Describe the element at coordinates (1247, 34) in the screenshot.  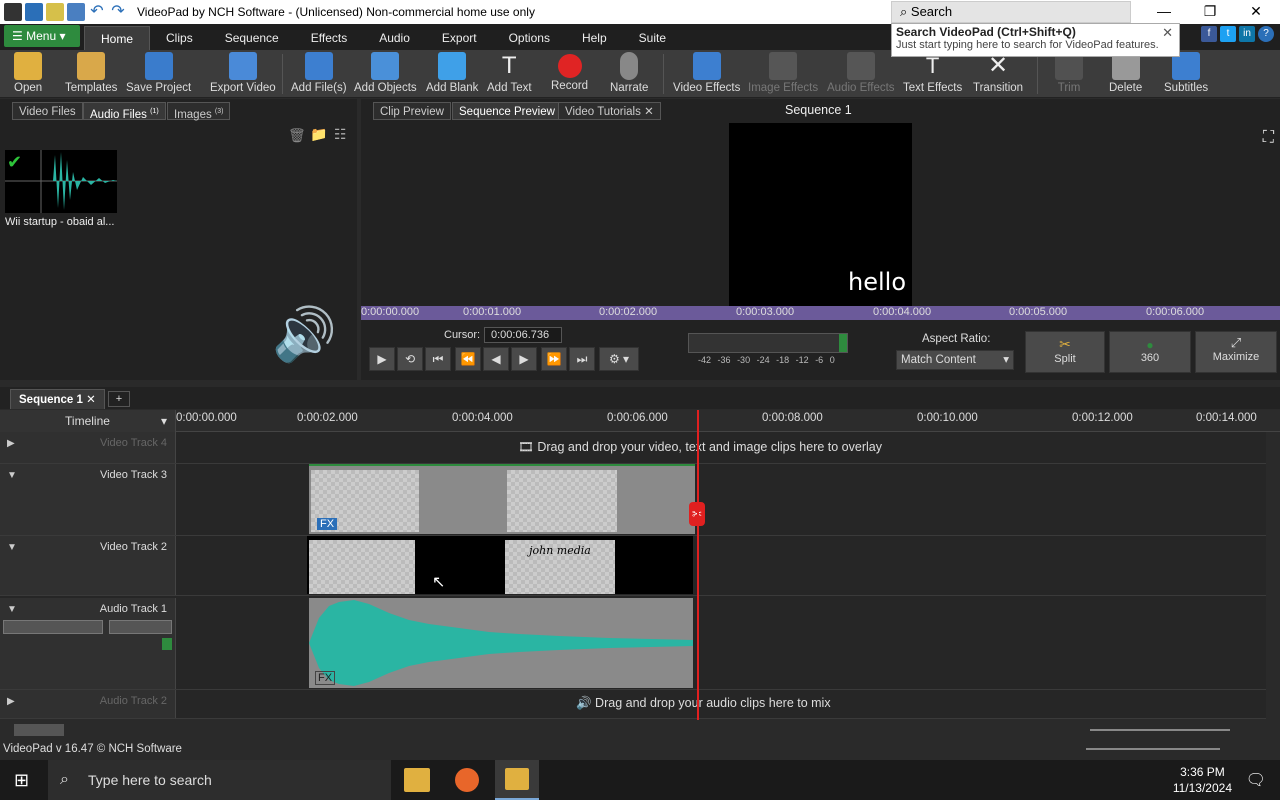
I see `linkedin-icon: in` at that location.